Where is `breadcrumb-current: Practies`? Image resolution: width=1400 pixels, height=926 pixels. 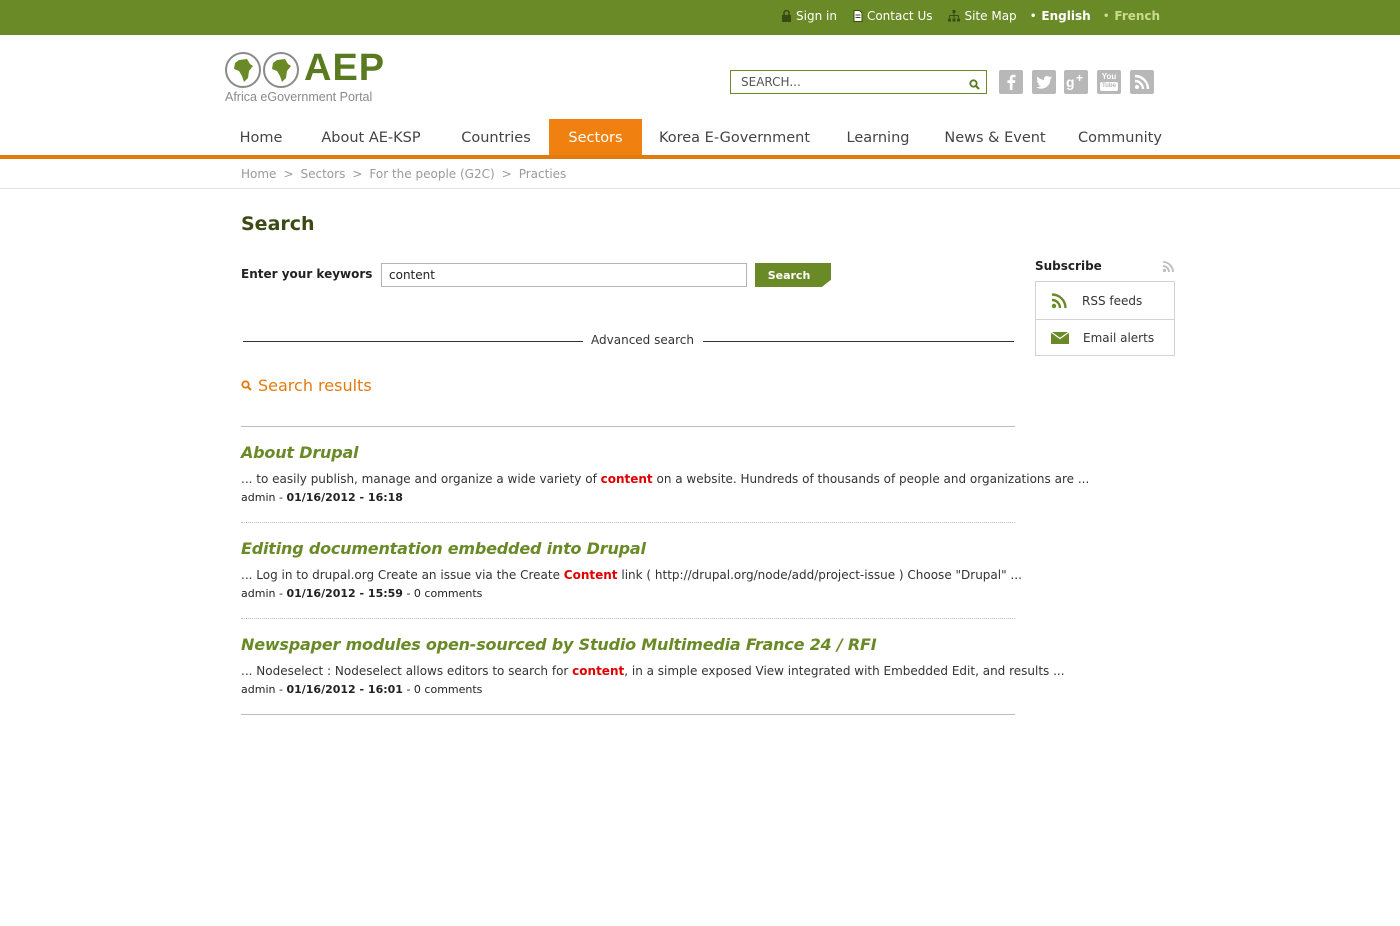
breadcrumb-current: Practies is located at coordinates (542, 174).